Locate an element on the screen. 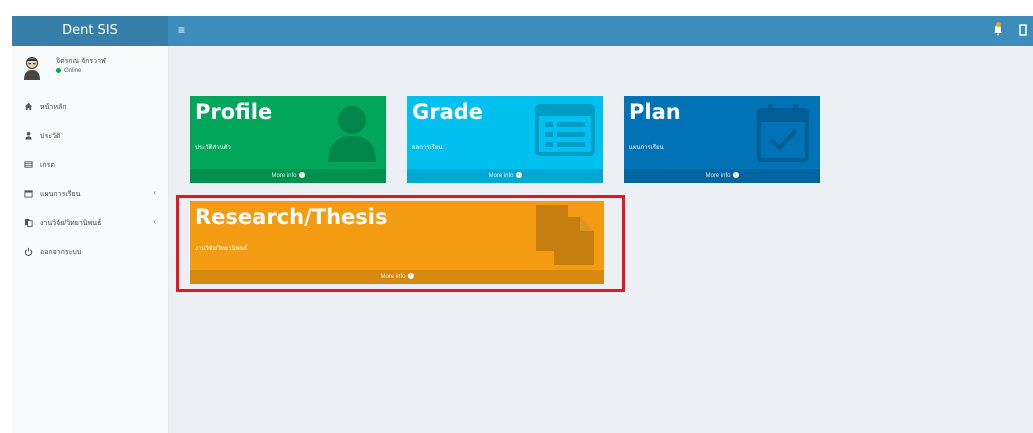  sidebar-item-plan: แผนการเรียน ‹ is located at coordinates (90, 195).